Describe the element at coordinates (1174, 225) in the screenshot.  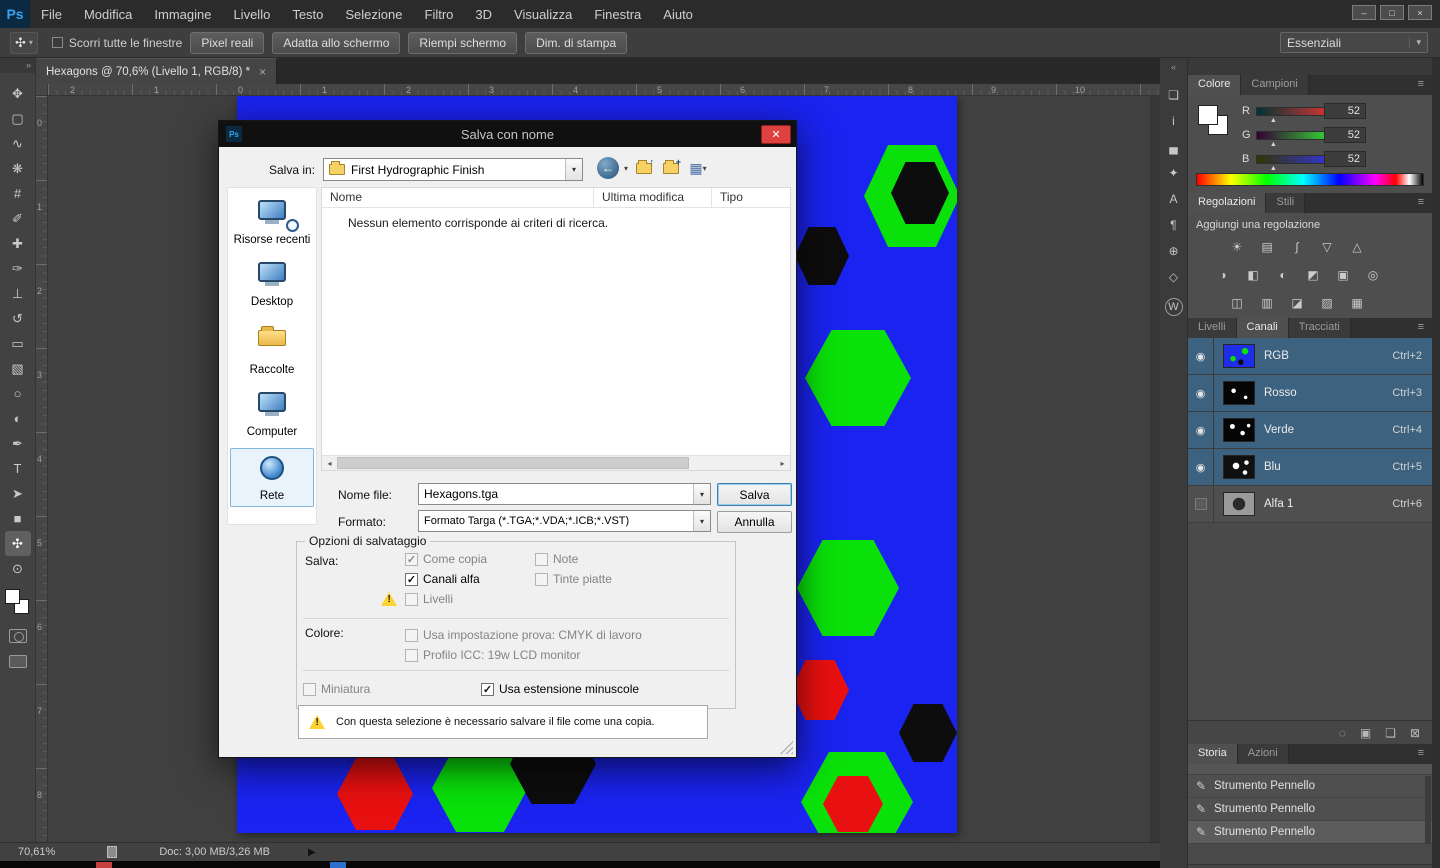
I see `paragraph-panel-icon: ¶` at that location.